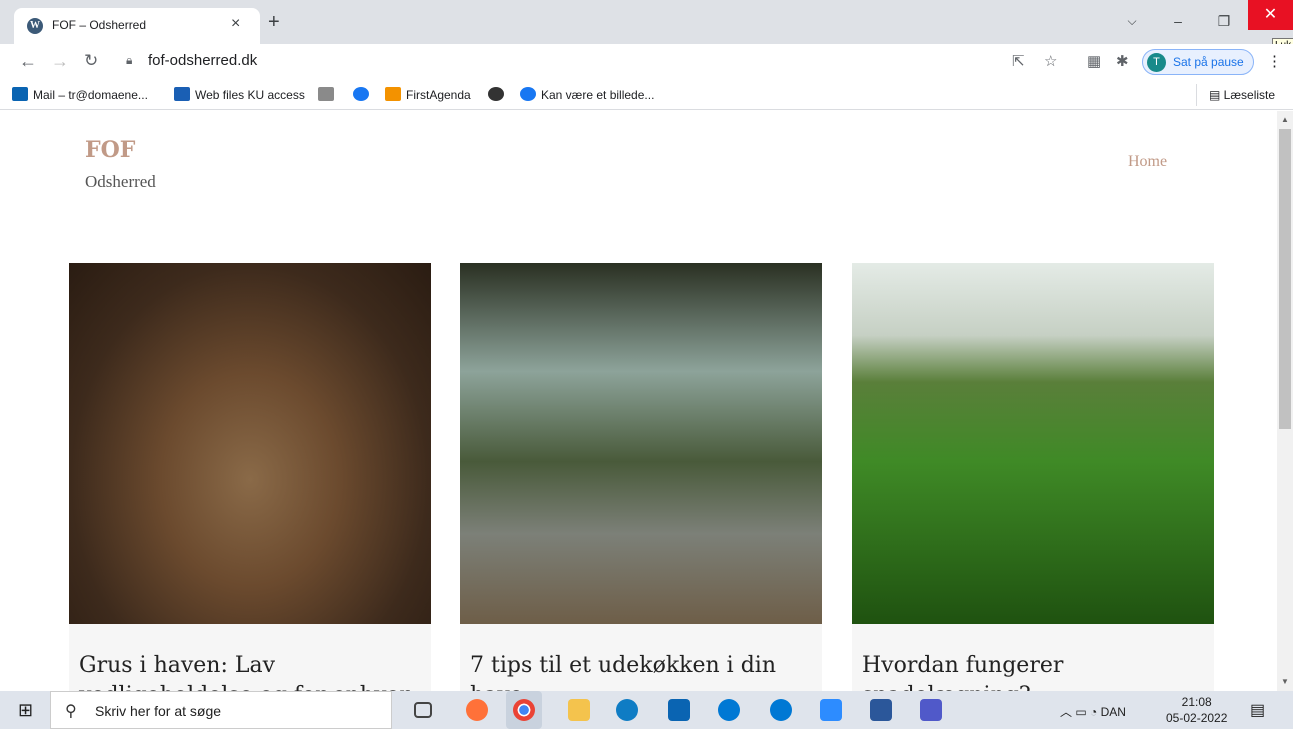 This screenshot has height=729, width=1293. Describe the element at coordinates (1178, 21) in the screenshot. I see `minimize-button: –` at that location.